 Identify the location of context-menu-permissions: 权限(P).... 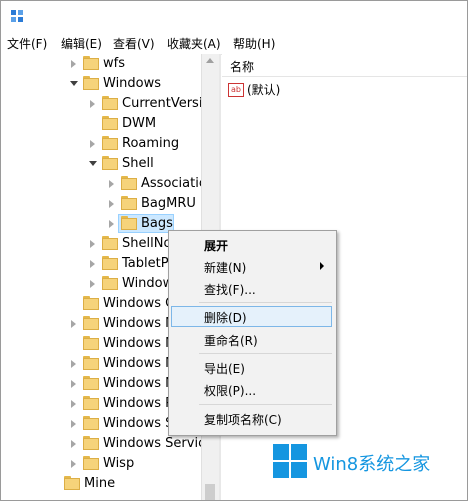
(251, 389).